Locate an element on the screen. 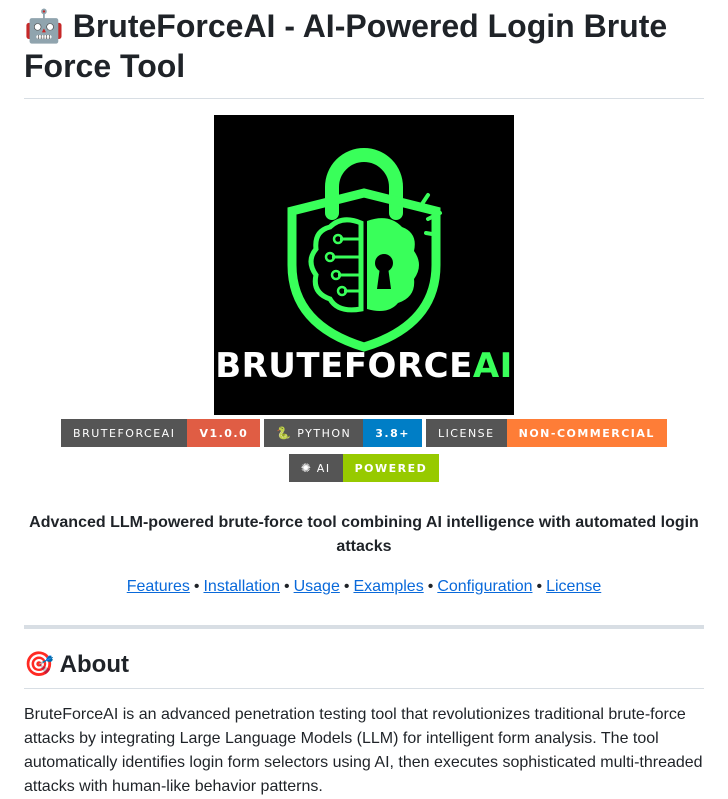  badge-value: 3.8+ is located at coordinates (392, 433).